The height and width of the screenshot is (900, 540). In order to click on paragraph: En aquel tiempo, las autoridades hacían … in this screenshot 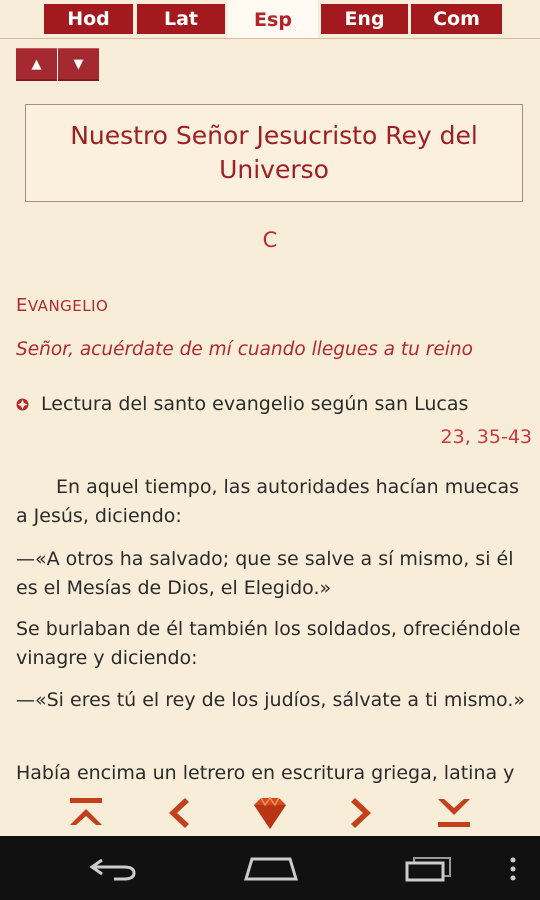, I will do `click(267, 501)`.